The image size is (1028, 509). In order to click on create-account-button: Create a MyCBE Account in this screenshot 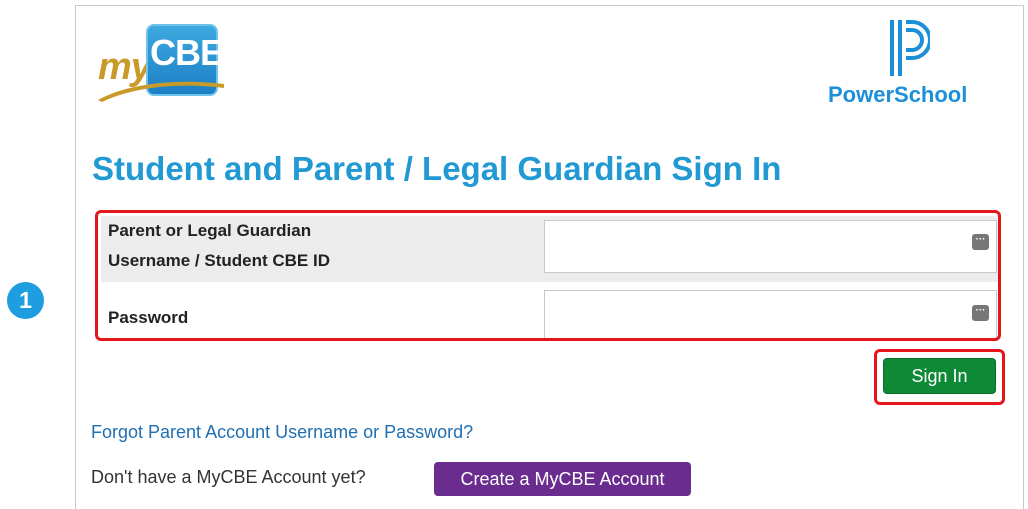, I will do `click(562, 479)`.